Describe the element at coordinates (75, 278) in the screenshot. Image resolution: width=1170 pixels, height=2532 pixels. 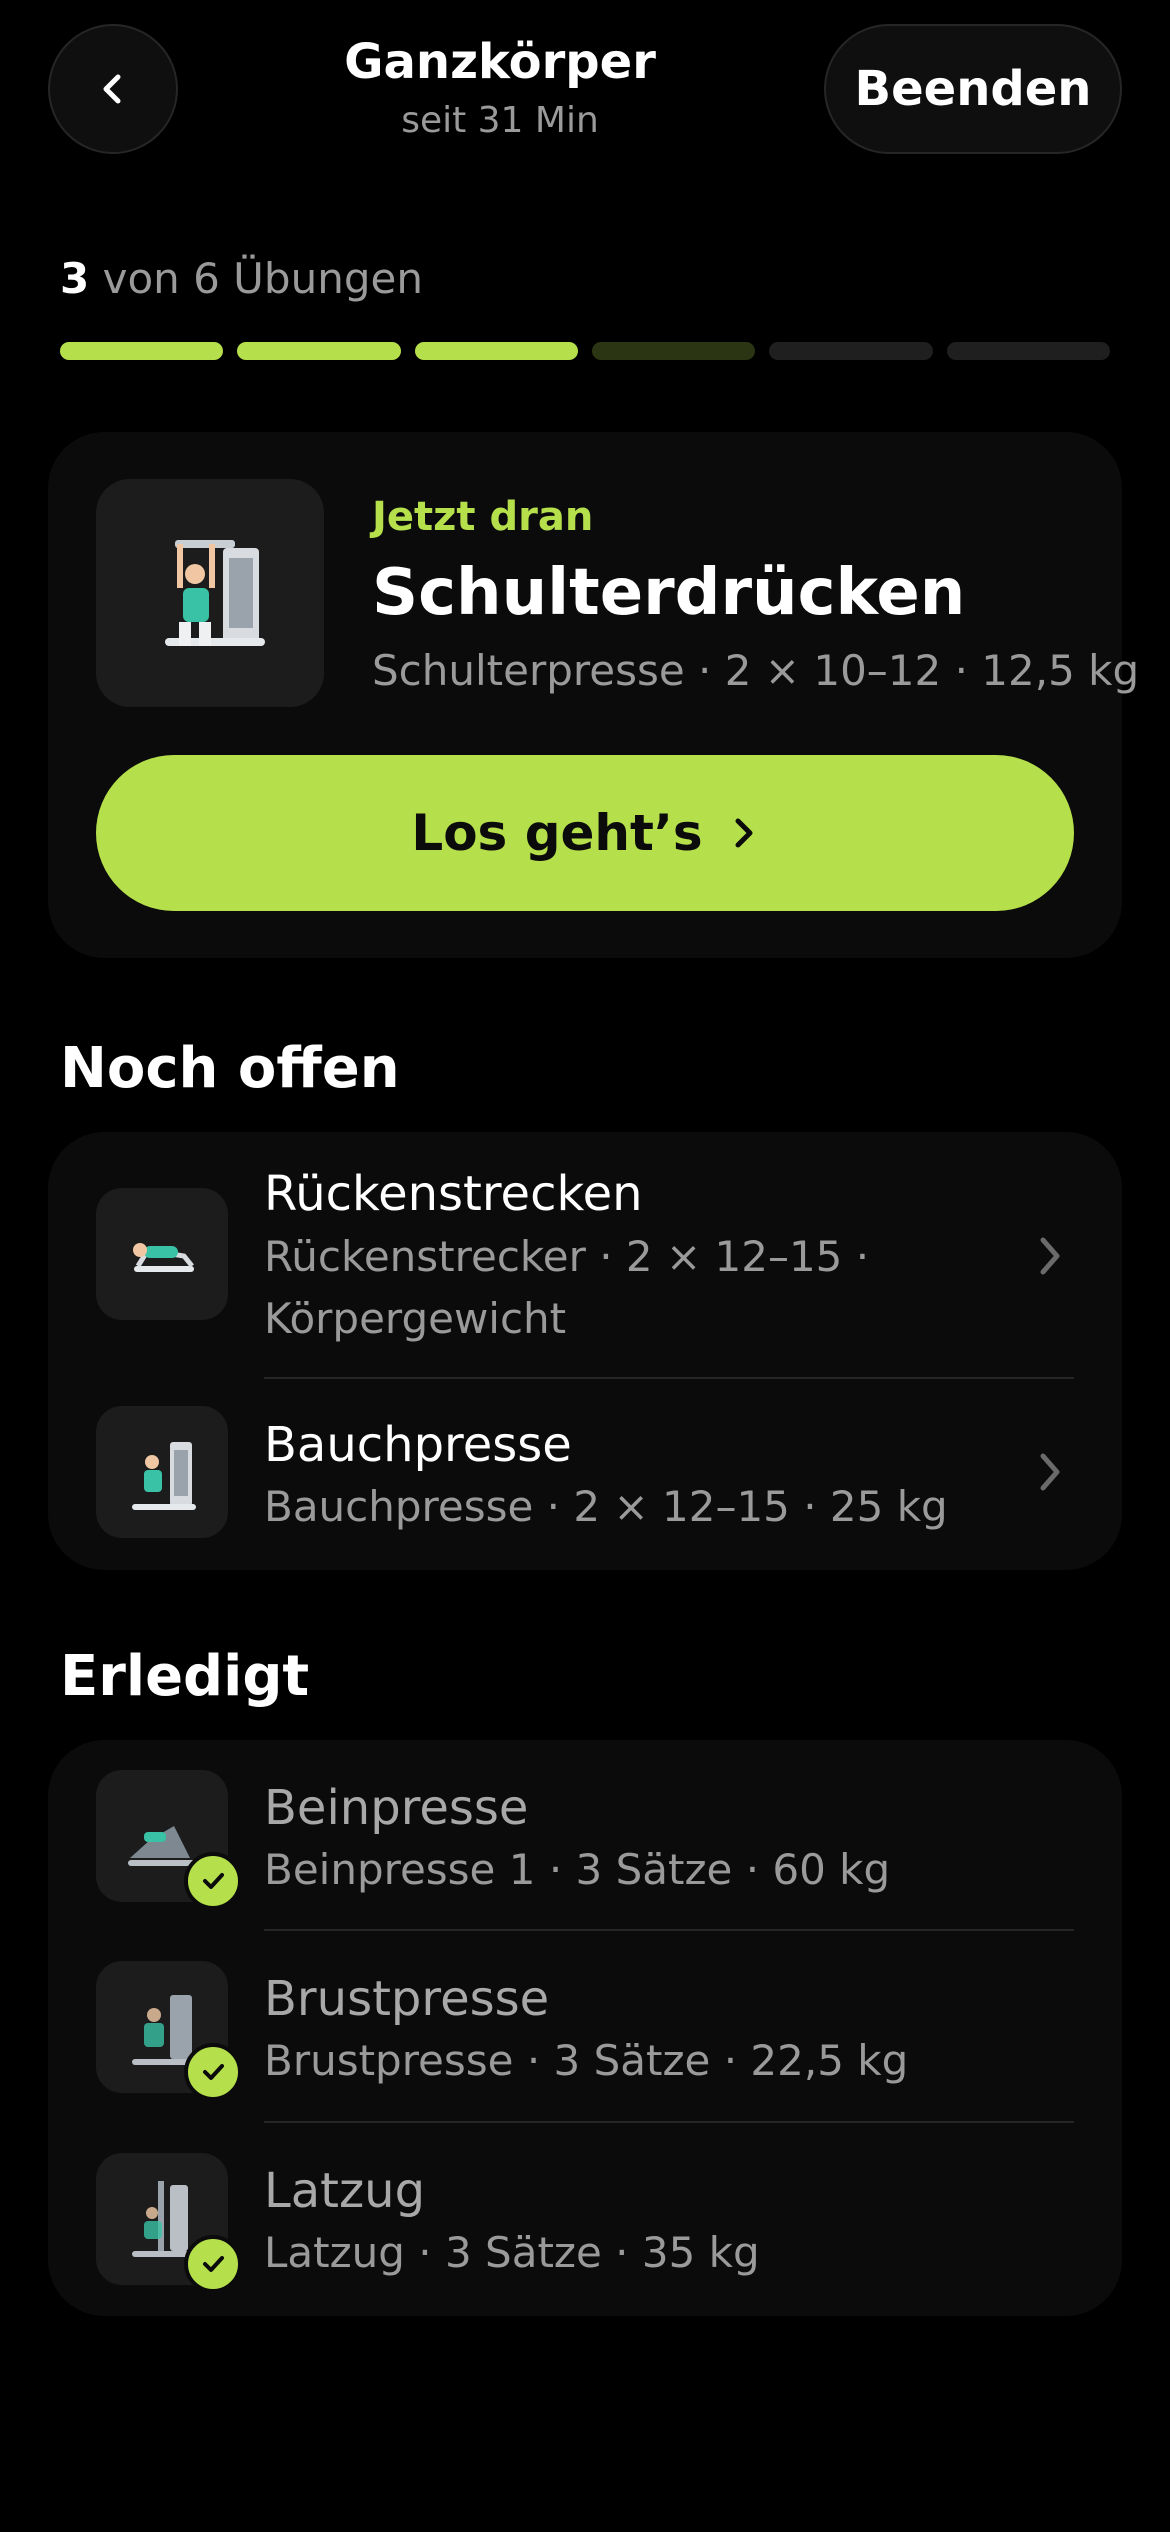
I see `progress-current: 3` at that location.